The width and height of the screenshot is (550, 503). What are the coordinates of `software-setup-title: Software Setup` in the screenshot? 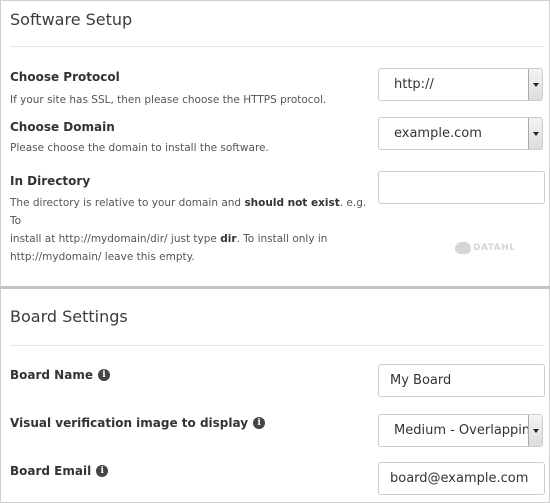 It's located at (71, 19).